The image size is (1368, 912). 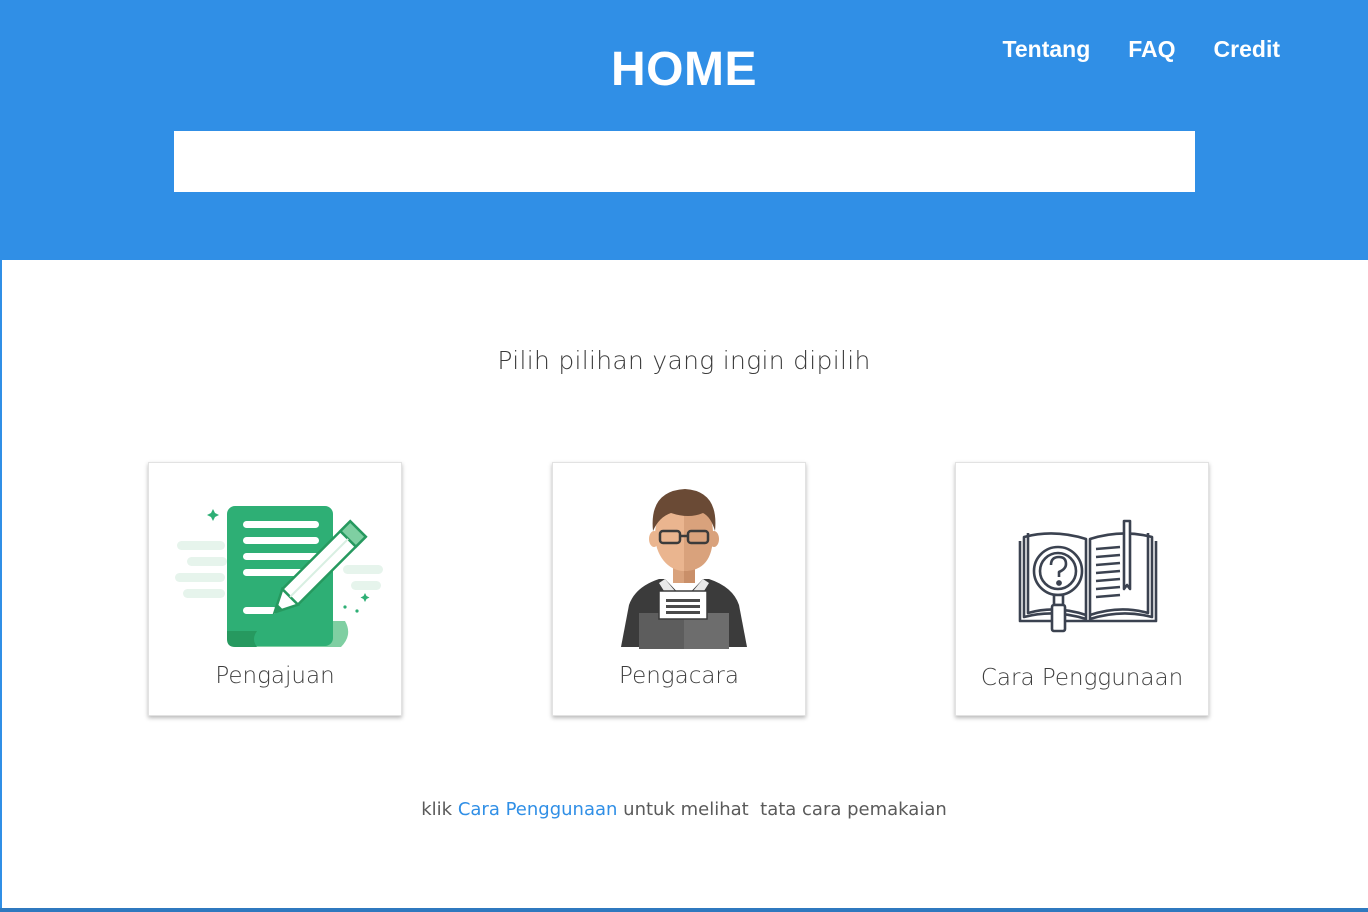 I want to click on search-input, so click(x=684, y=161).